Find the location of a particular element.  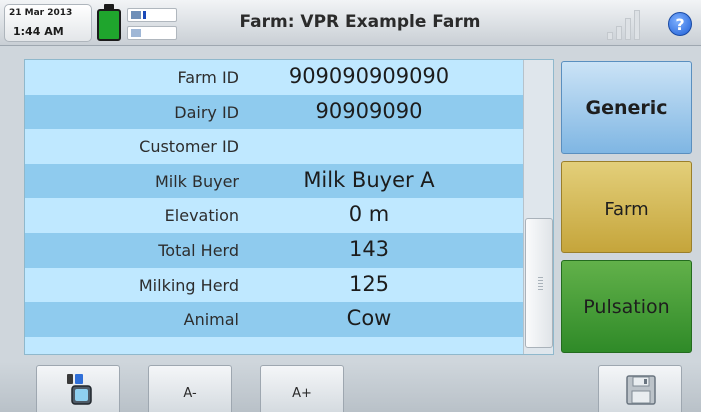

field-value: Milk Buyer A is located at coordinates (369, 179).